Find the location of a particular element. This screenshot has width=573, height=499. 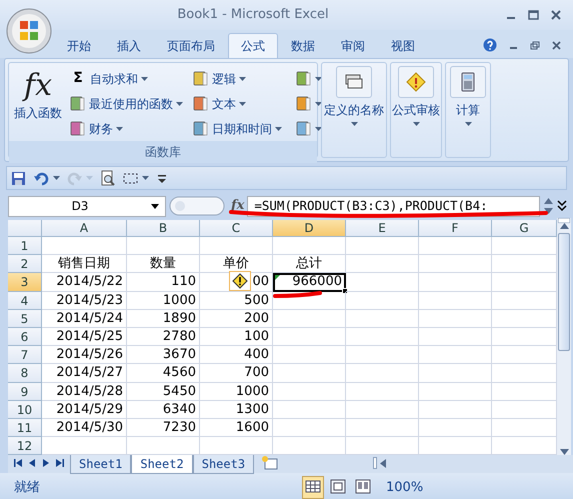

column-header: C is located at coordinates (236, 228).